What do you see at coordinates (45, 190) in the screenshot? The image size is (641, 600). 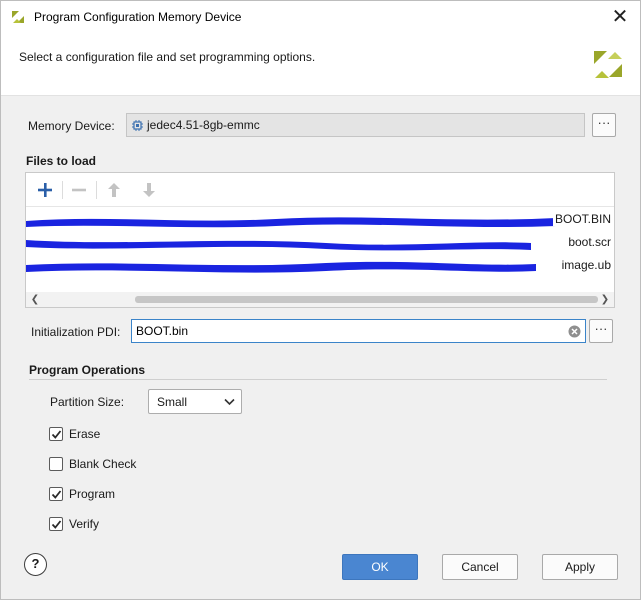 I see `plus-icon` at bounding box center [45, 190].